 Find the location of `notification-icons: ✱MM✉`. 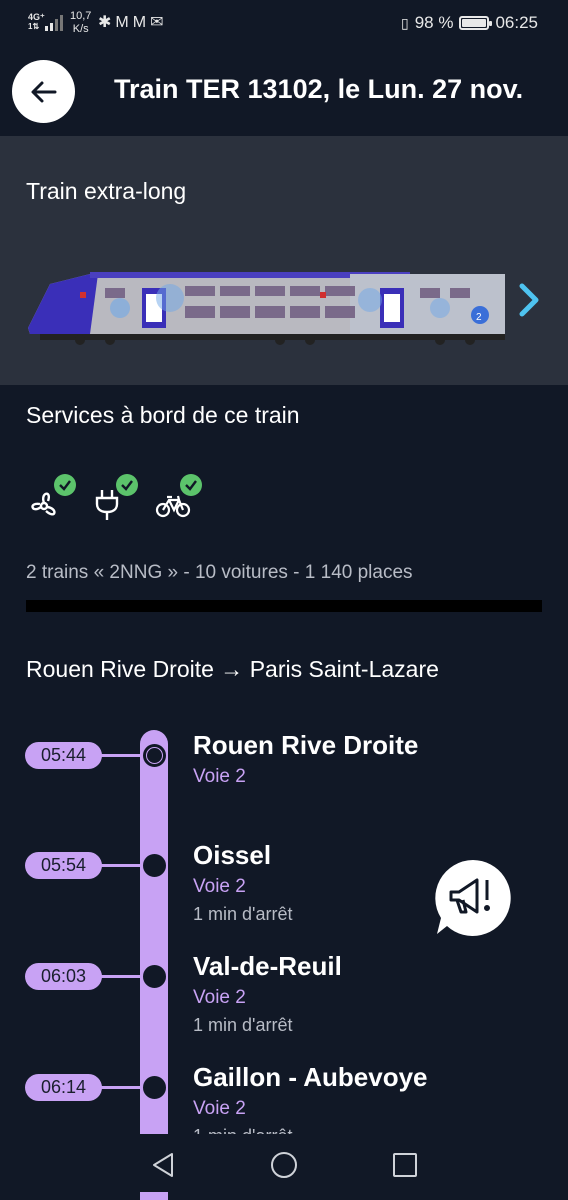

notification-icons: ✱MM✉ is located at coordinates (132, 22).